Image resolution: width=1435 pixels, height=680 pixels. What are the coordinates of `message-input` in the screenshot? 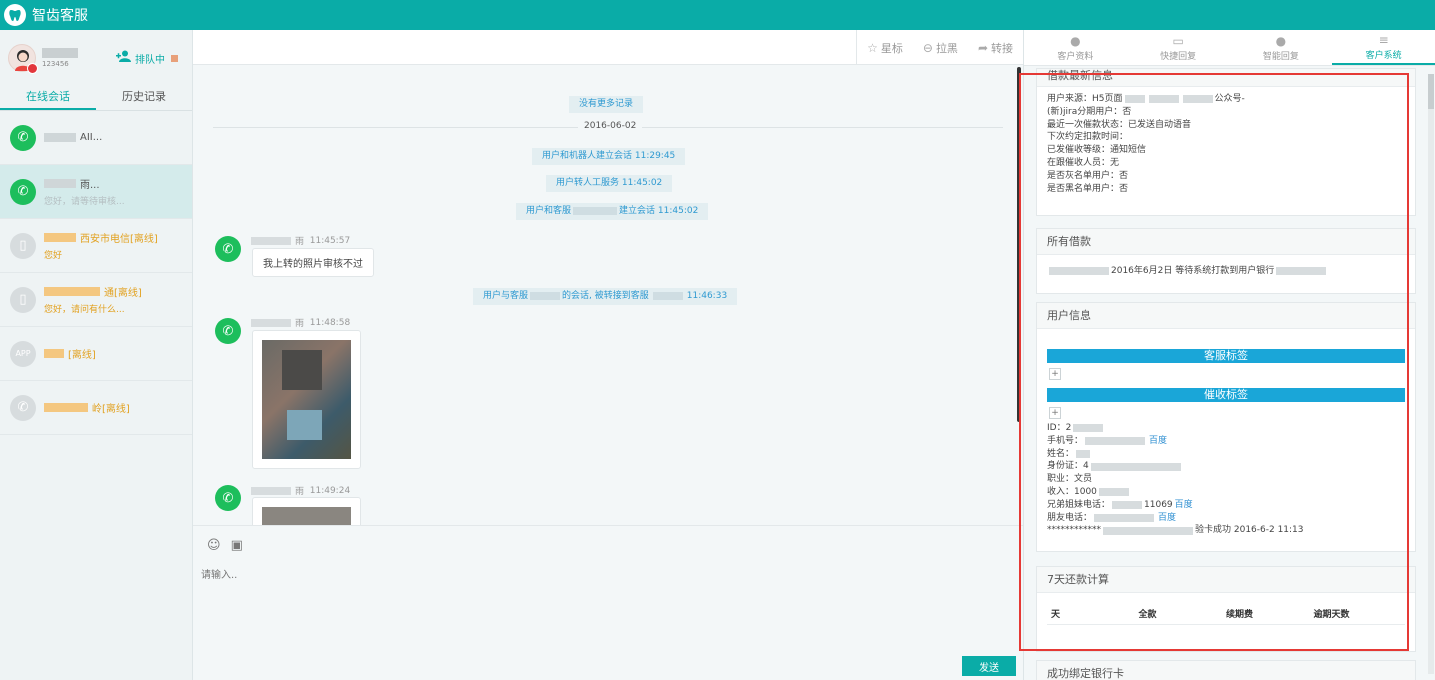 It's located at (601, 606).